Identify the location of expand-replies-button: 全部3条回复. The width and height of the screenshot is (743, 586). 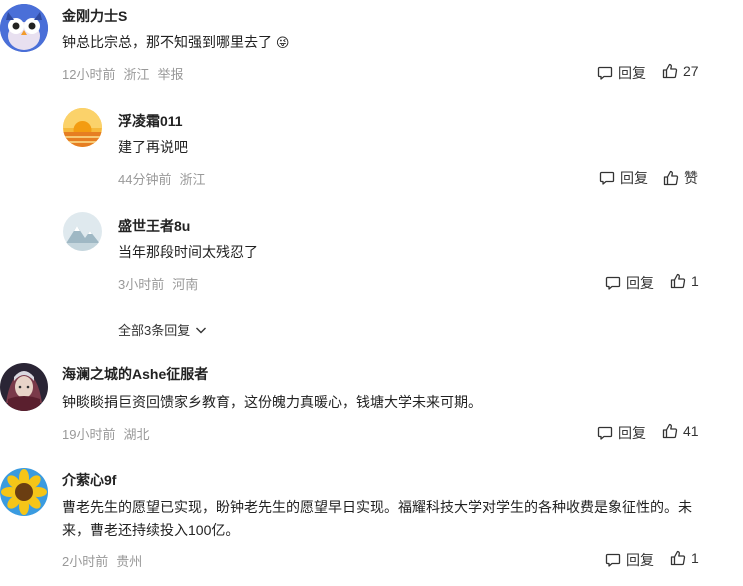
(163, 329).